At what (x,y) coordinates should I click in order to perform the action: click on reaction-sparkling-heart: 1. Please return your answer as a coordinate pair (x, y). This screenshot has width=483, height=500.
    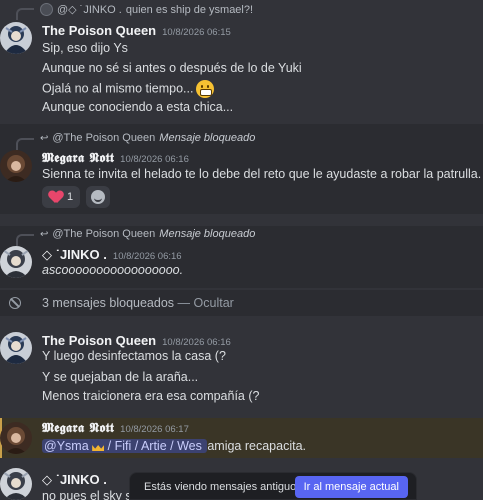
    Looking at the image, I should click on (61, 197).